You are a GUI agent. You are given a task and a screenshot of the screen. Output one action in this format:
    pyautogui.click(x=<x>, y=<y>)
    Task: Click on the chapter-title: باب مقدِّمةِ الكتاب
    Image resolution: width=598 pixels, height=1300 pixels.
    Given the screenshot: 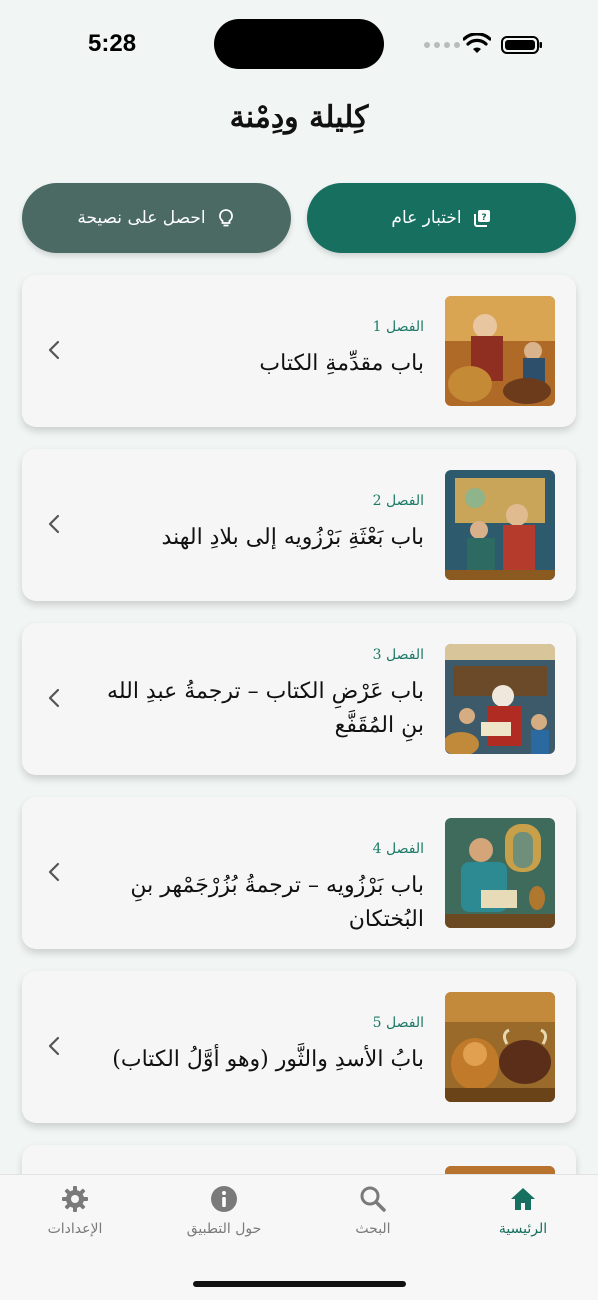 What is the action you would take?
    pyautogui.click(x=341, y=363)
    